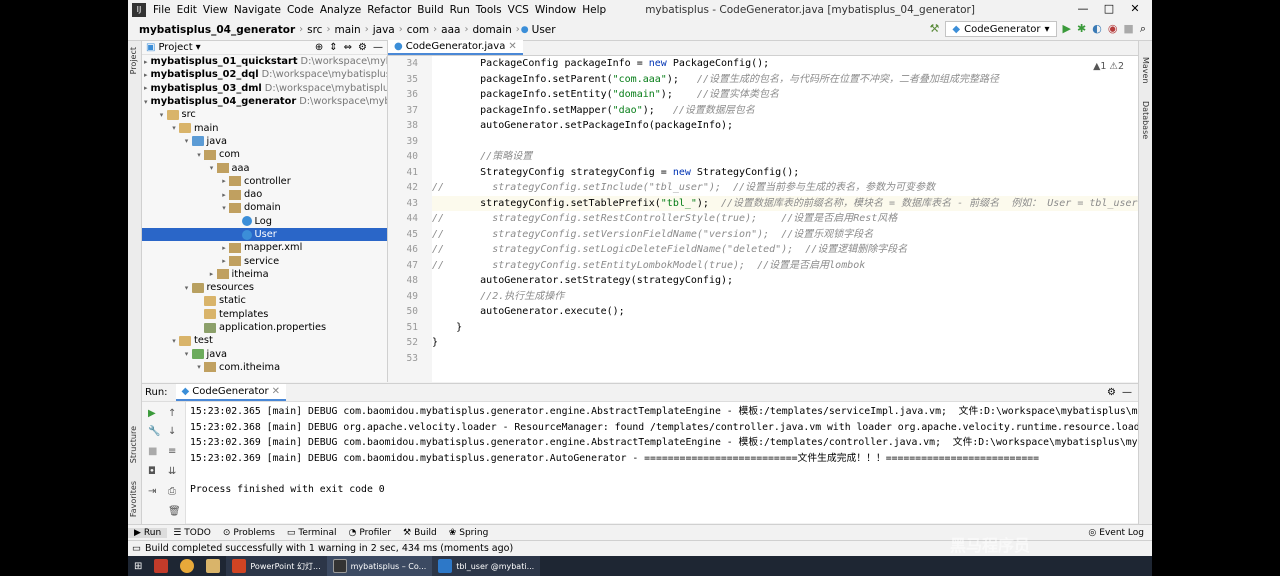 The image size is (1280, 576). Describe the element at coordinates (1109, 9) in the screenshot. I see `maximize-icon: □` at that location.